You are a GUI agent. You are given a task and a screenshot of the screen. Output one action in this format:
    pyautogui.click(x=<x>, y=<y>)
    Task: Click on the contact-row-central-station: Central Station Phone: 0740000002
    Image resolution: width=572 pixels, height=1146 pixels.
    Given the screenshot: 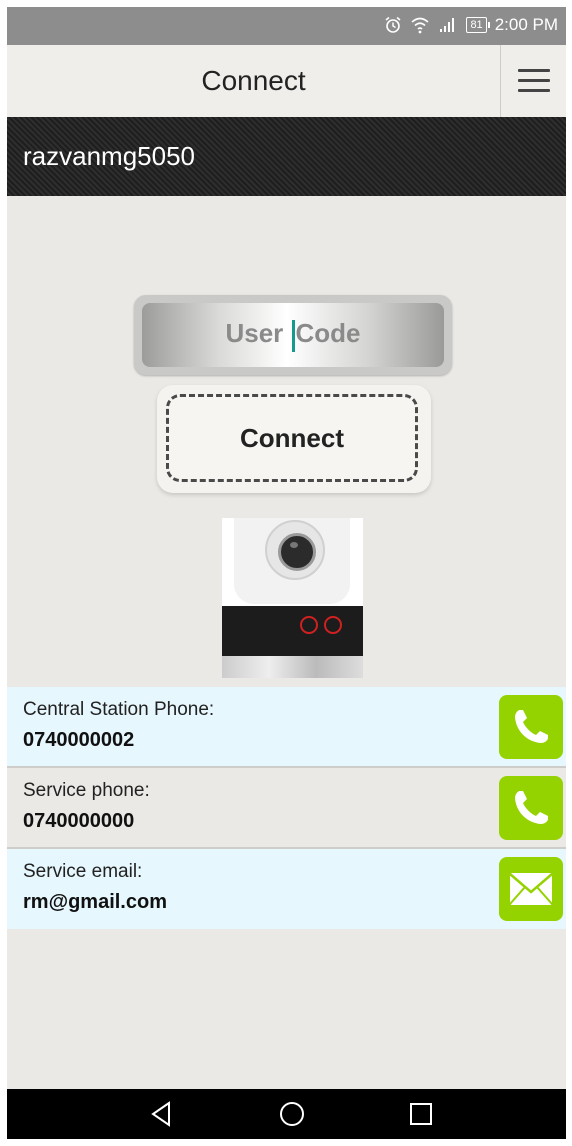 What is the action you would take?
    pyautogui.click(x=286, y=727)
    